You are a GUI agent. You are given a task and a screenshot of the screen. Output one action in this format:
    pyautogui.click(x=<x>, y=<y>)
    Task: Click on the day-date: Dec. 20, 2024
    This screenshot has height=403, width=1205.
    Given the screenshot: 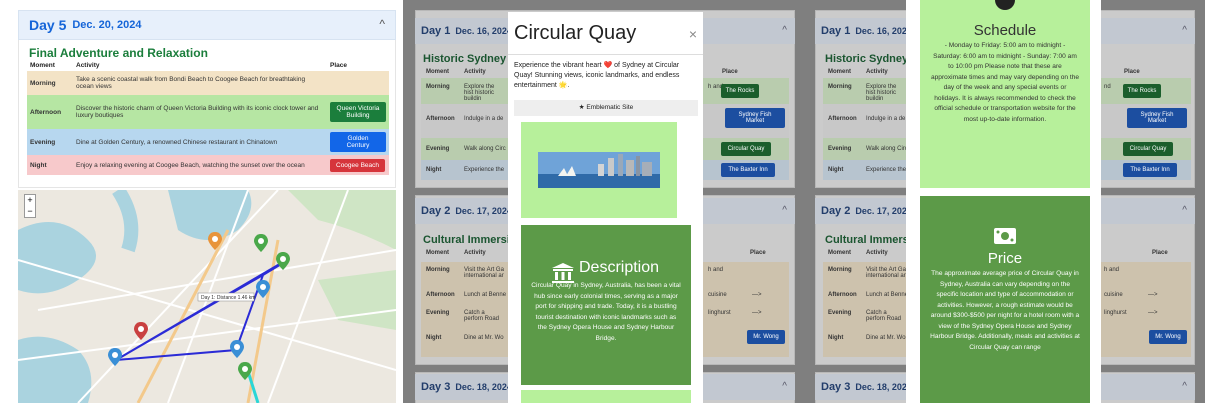 What is the action you would take?
    pyautogui.click(x=107, y=25)
    